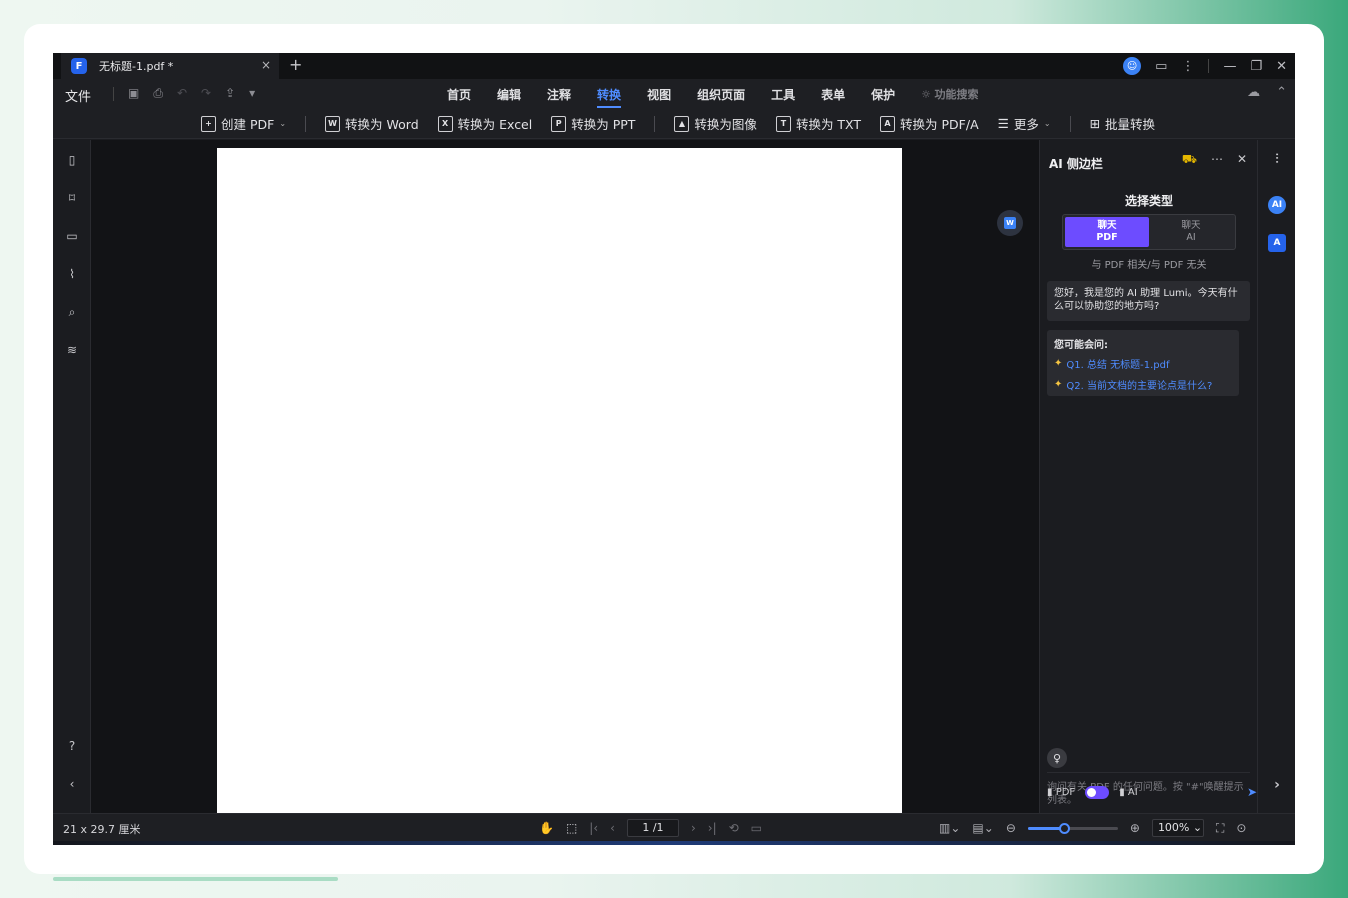 The height and width of the screenshot is (898, 1348). Describe the element at coordinates (72, 274) in the screenshot. I see `attachment-icon: ⌇` at that location.